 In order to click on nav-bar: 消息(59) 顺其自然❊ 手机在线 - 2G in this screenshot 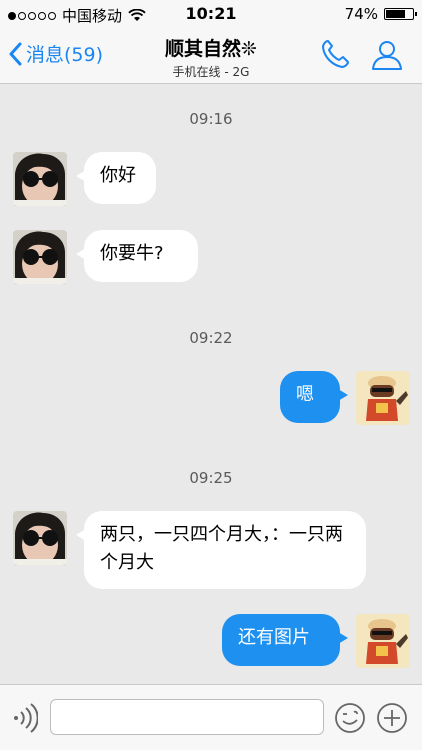, I will do `click(211, 56)`.